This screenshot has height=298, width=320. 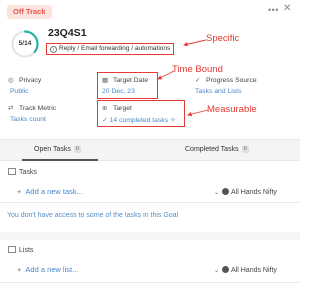 What do you see at coordinates (232, 109) in the screenshot?
I see `annotation-measurable: Measurable` at bounding box center [232, 109].